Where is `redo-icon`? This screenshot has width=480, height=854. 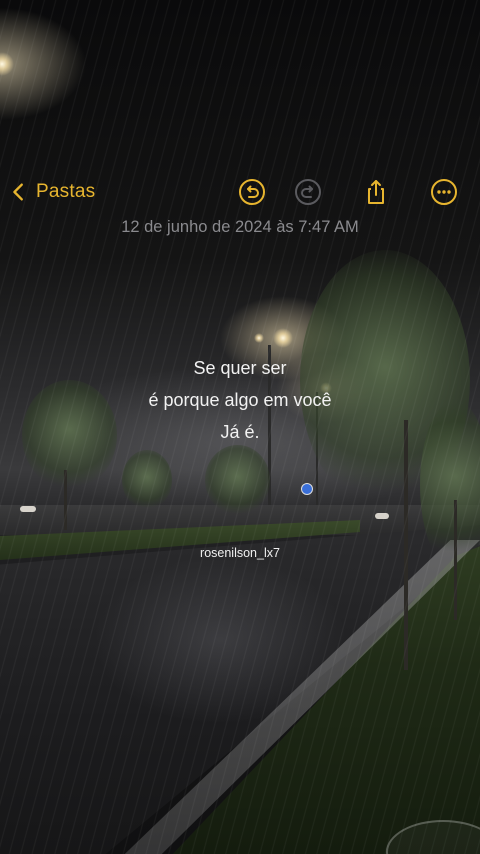
redo-icon is located at coordinates (308, 192).